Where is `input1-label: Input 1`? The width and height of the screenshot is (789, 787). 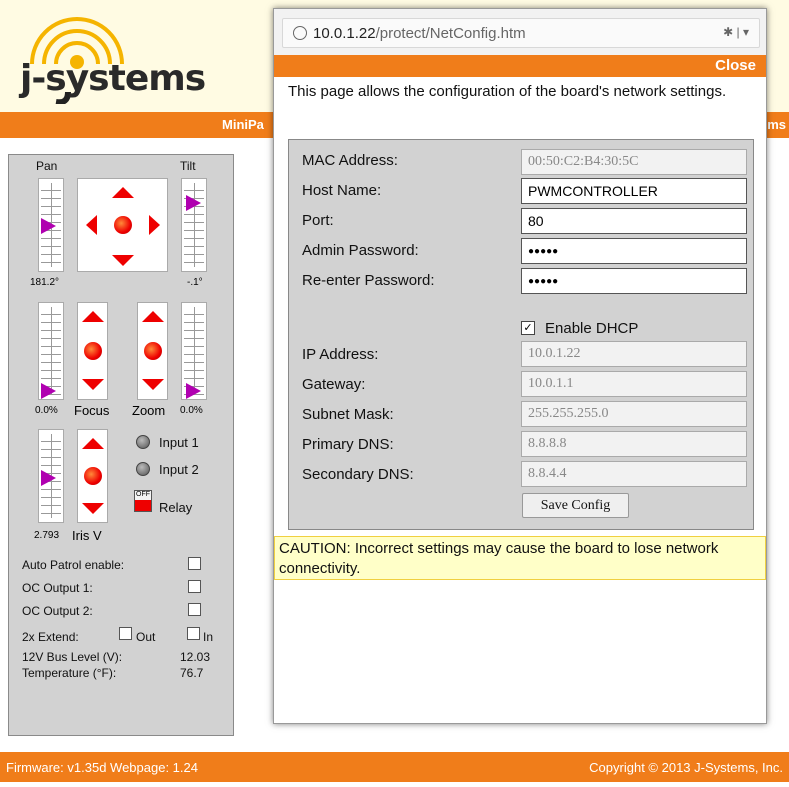
input1-label: Input 1 is located at coordinates (179, 442).